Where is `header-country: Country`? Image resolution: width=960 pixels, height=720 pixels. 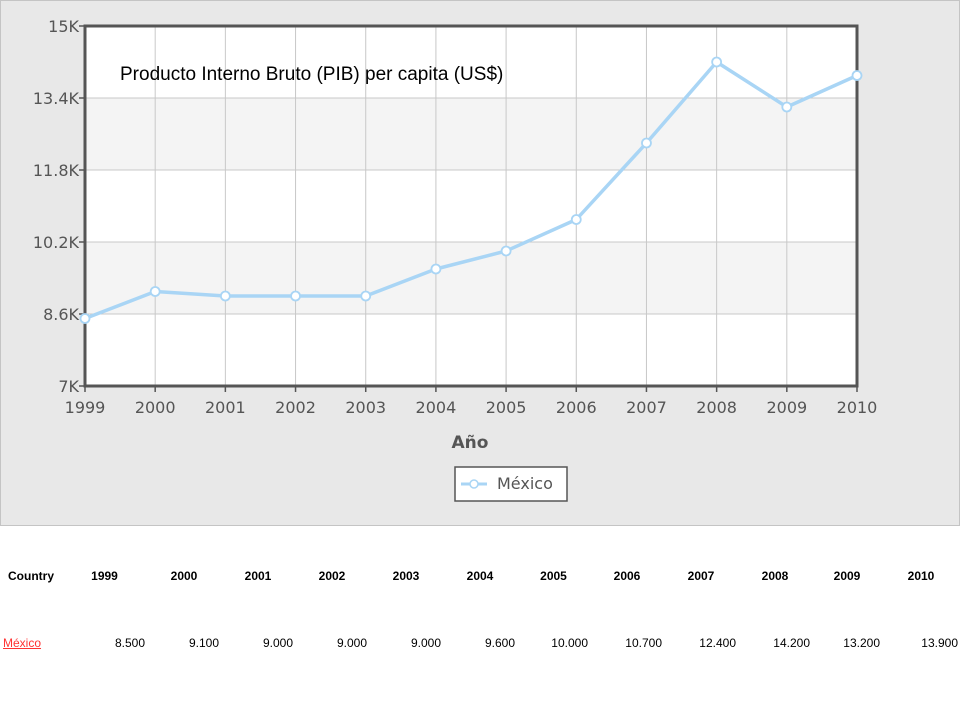
header-country: Country is located at coordinates (31, 576).